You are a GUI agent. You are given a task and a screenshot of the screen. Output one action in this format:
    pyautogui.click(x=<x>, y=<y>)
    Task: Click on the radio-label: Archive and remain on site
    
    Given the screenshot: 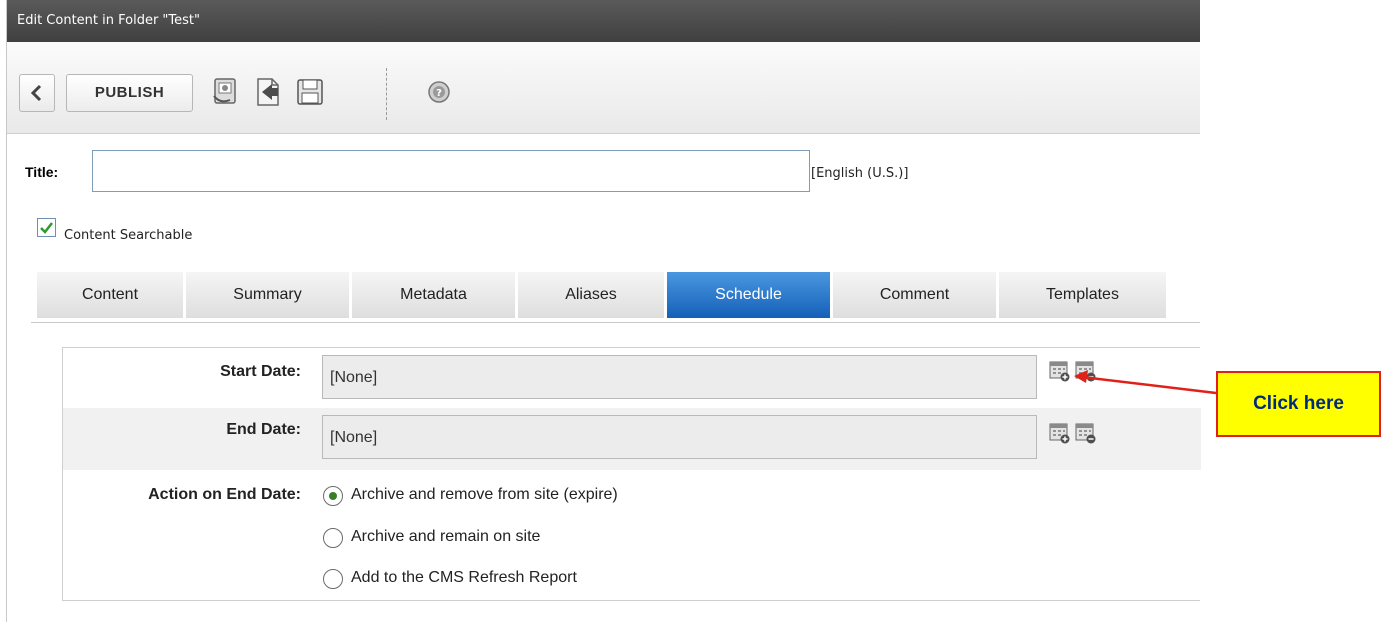 What is the action you would take?
    pyautogui.click(x=446, y=536)
    